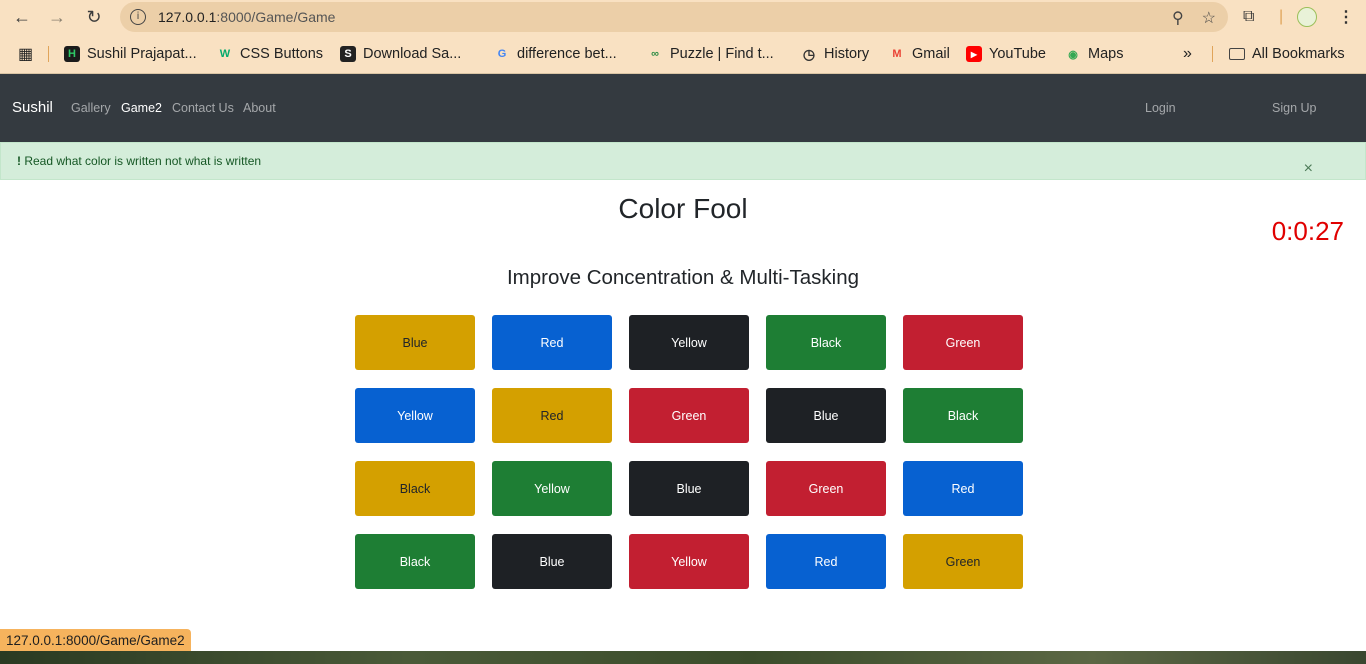  What do you see at coordinates (1187, 54) in the screenshot?
I see `more-bookmarks-chevron-icon: »` at bounding box center [1187, 54].